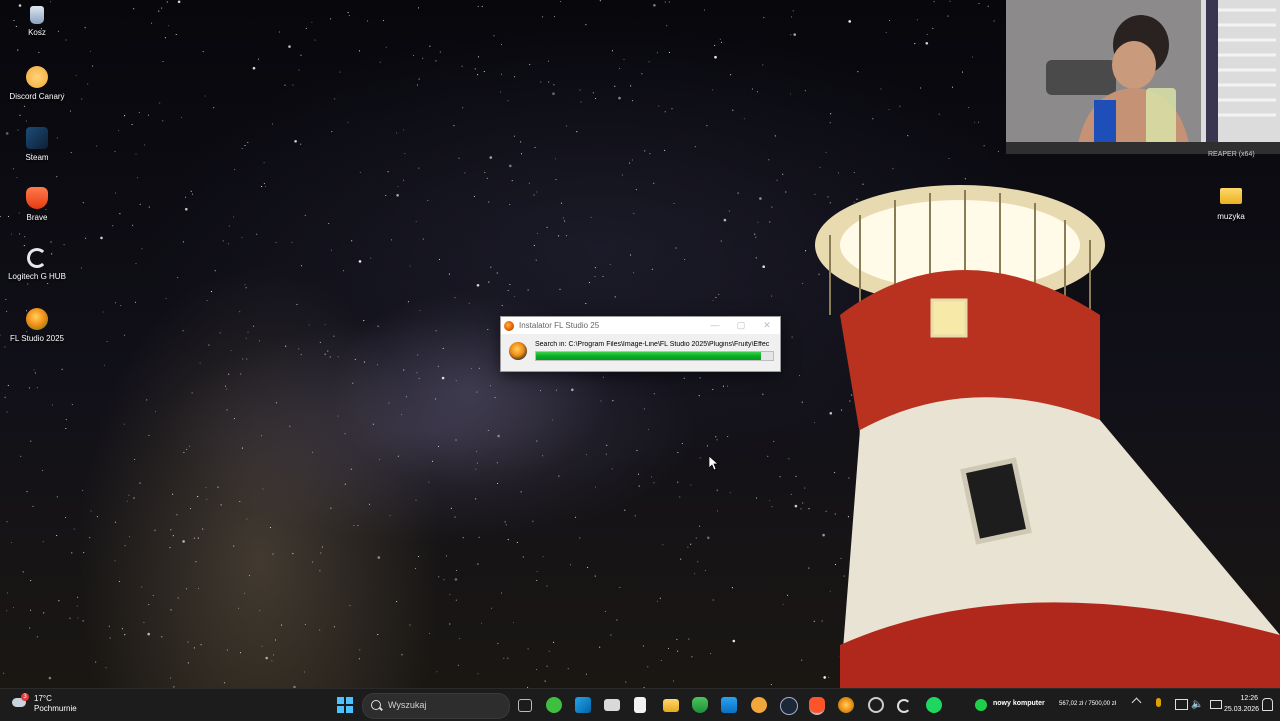  Describe the element at coordinates (37, 84) in the screenshot. I see `desktop-icon-discord-canary: Discord Canary` at that location.